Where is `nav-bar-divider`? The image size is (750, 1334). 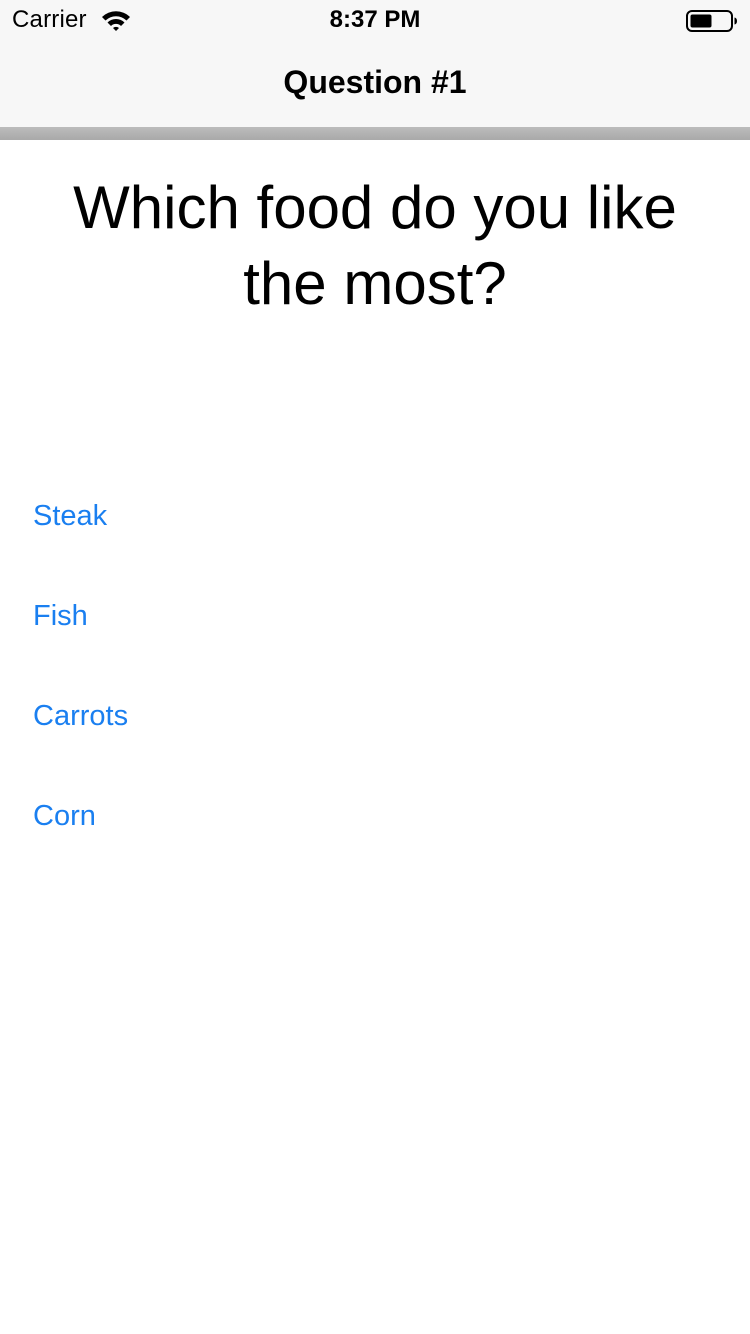 nav-bar-divider is located at coordinates (375, 133).